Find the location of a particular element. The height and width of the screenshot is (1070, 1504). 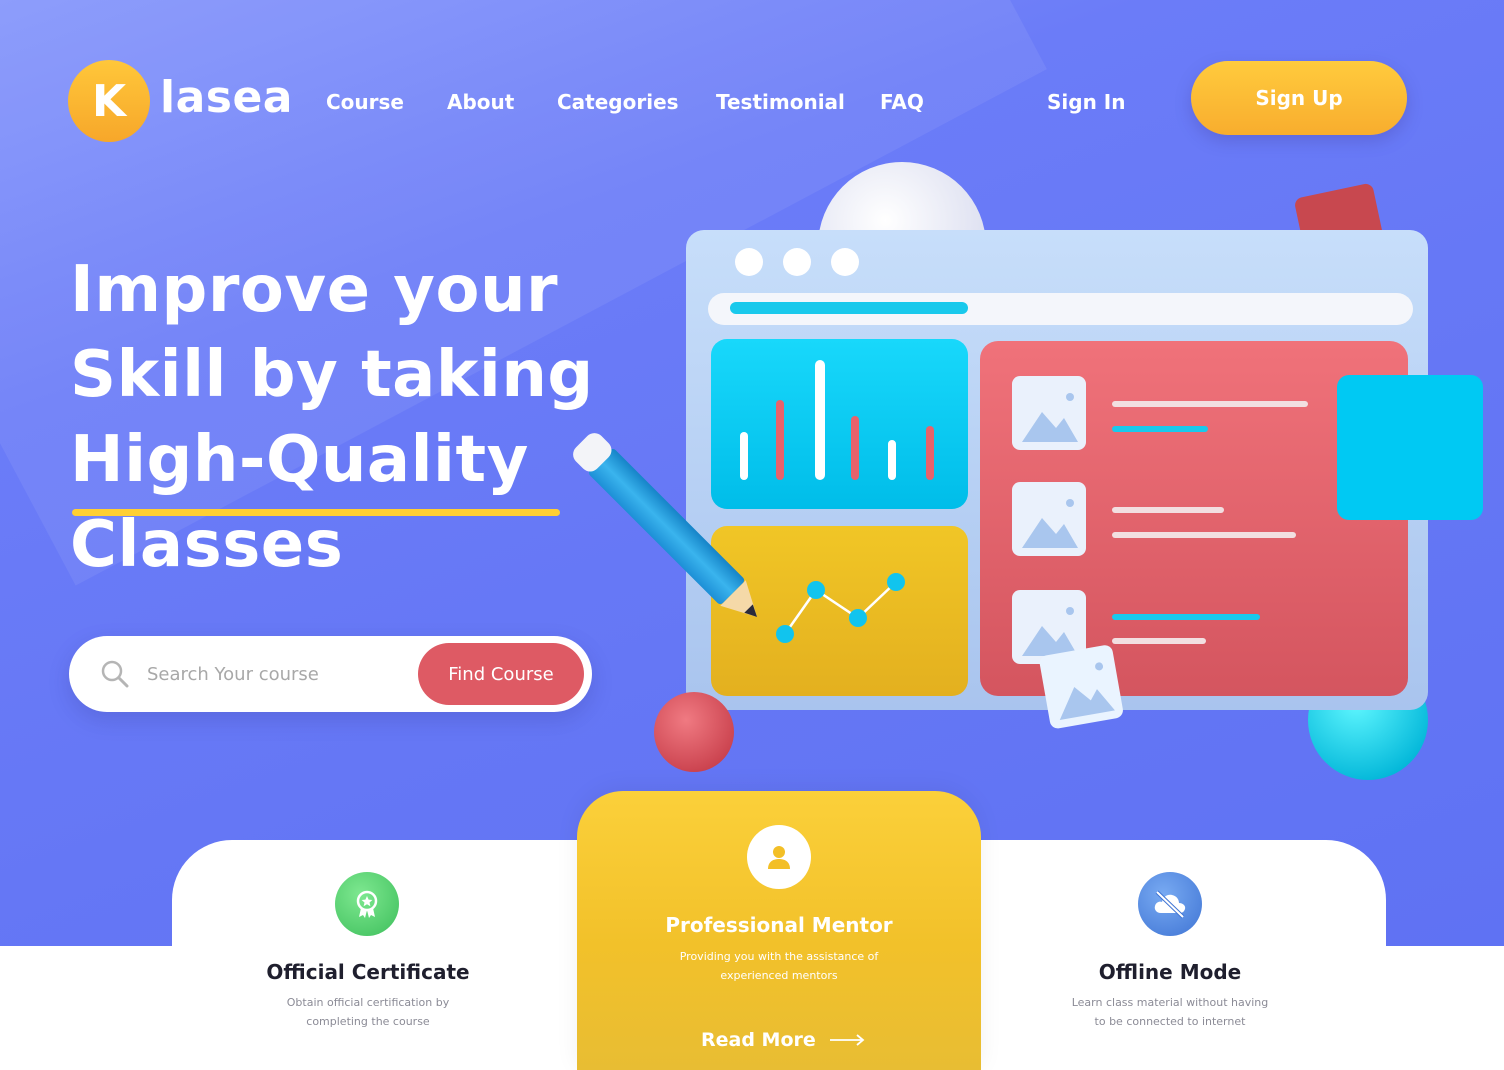

sign-in-link: Sign In is located at coordinates (1086, 102).